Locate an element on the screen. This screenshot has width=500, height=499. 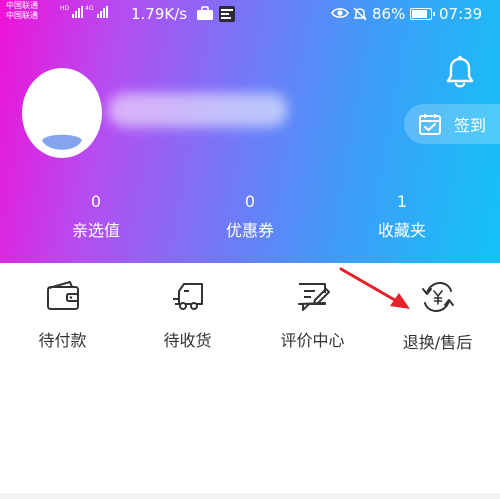
carrier-line-1: 中国联通 is located at coordinates (22, 5).